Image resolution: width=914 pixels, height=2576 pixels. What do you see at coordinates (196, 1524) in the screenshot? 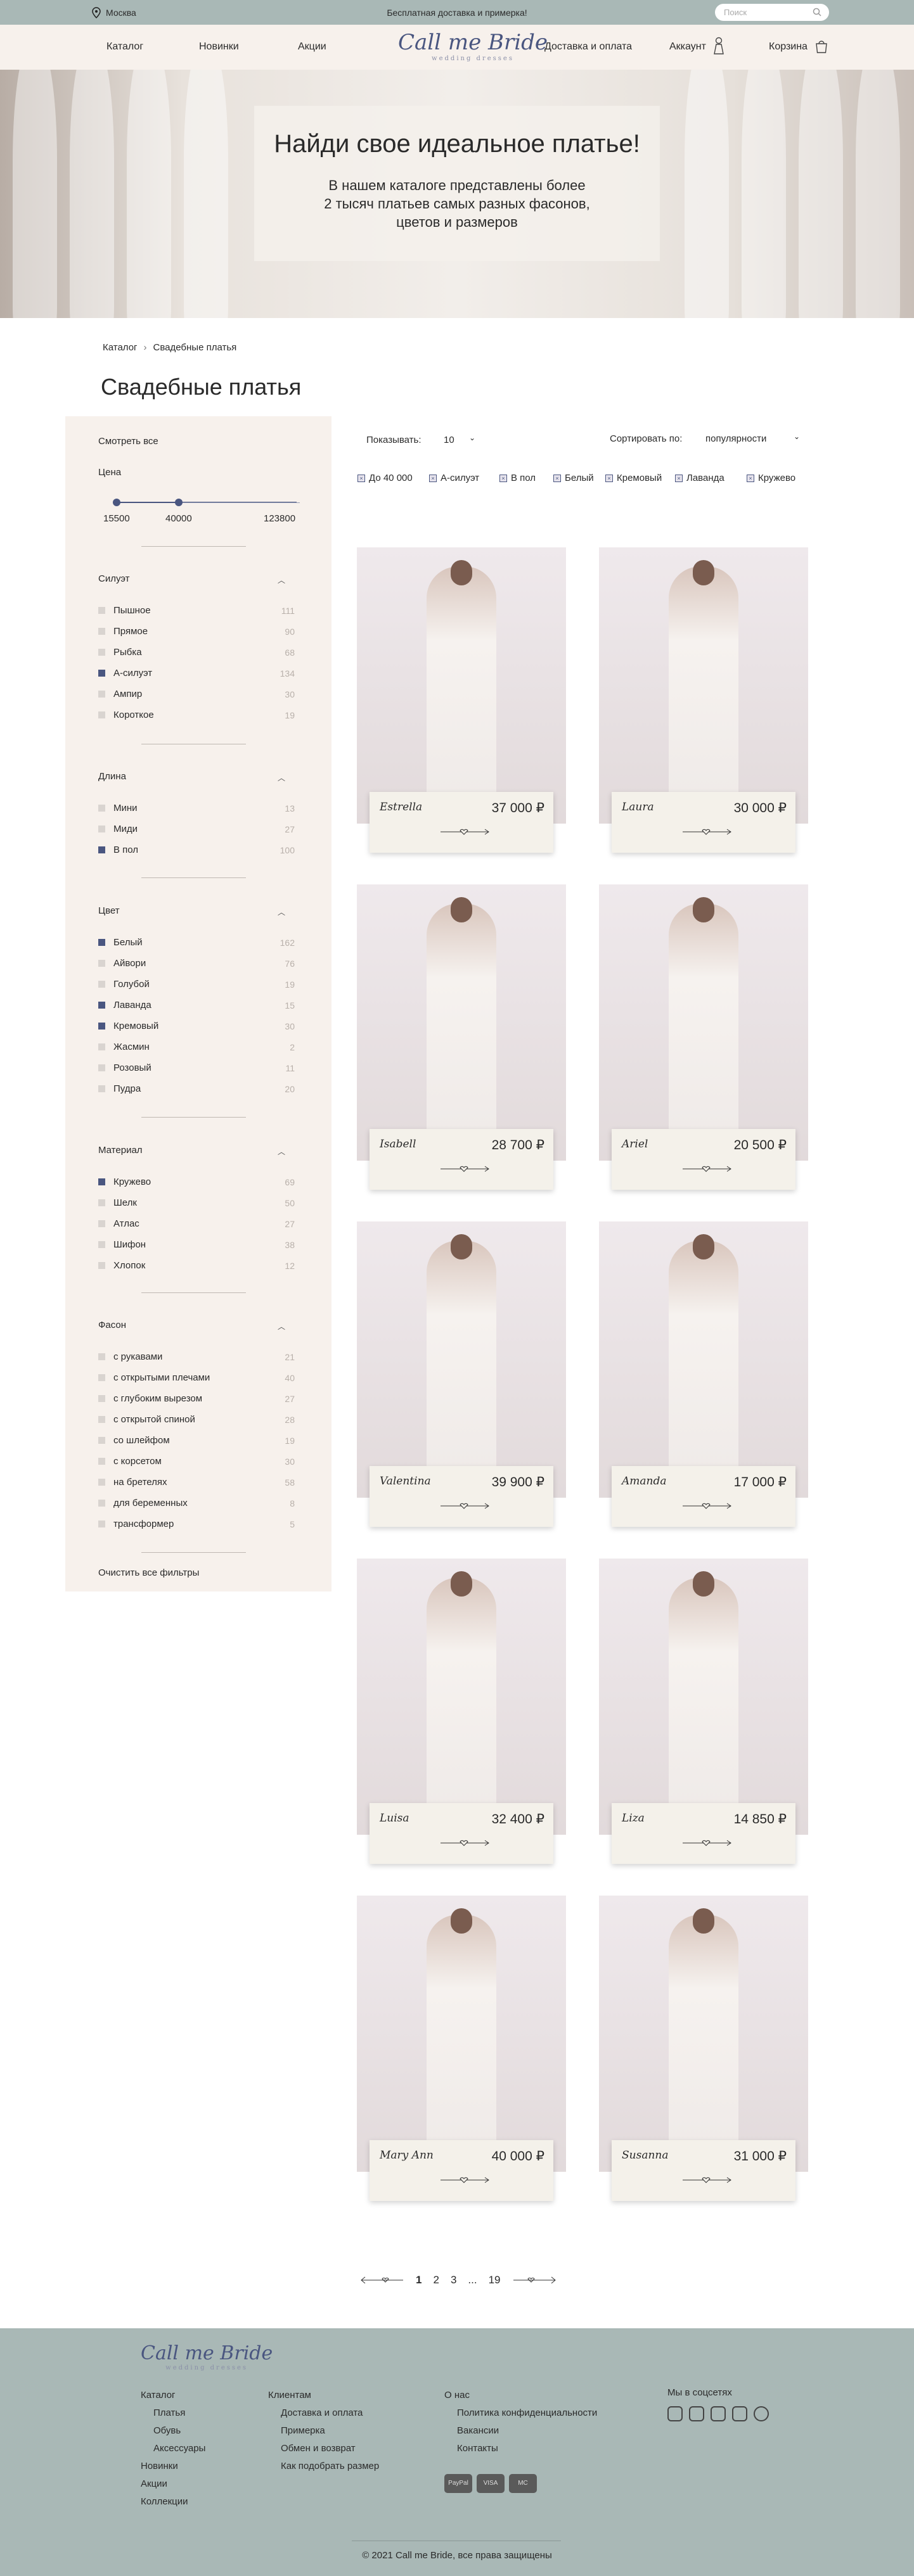
I see `filter-option: трансформер 5` at bounding box center [196, 1524].